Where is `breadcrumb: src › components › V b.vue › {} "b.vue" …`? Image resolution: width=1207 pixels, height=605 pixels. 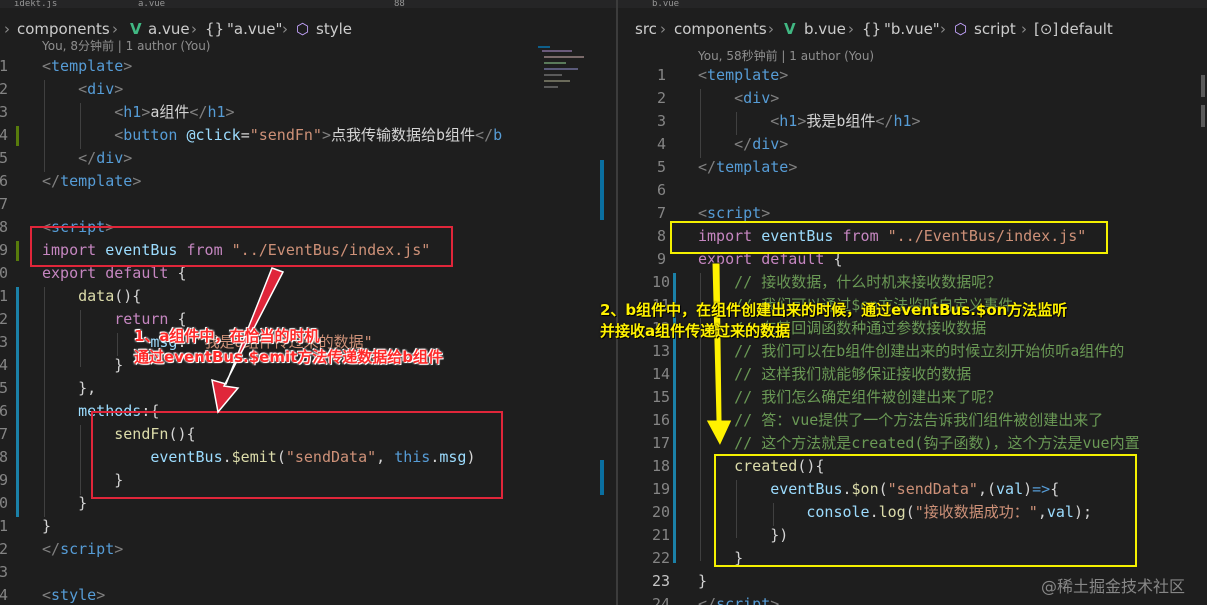 breadcrumb: src › components › V b.vue › {} "b.vue" … is located at coordinates (912, 25).